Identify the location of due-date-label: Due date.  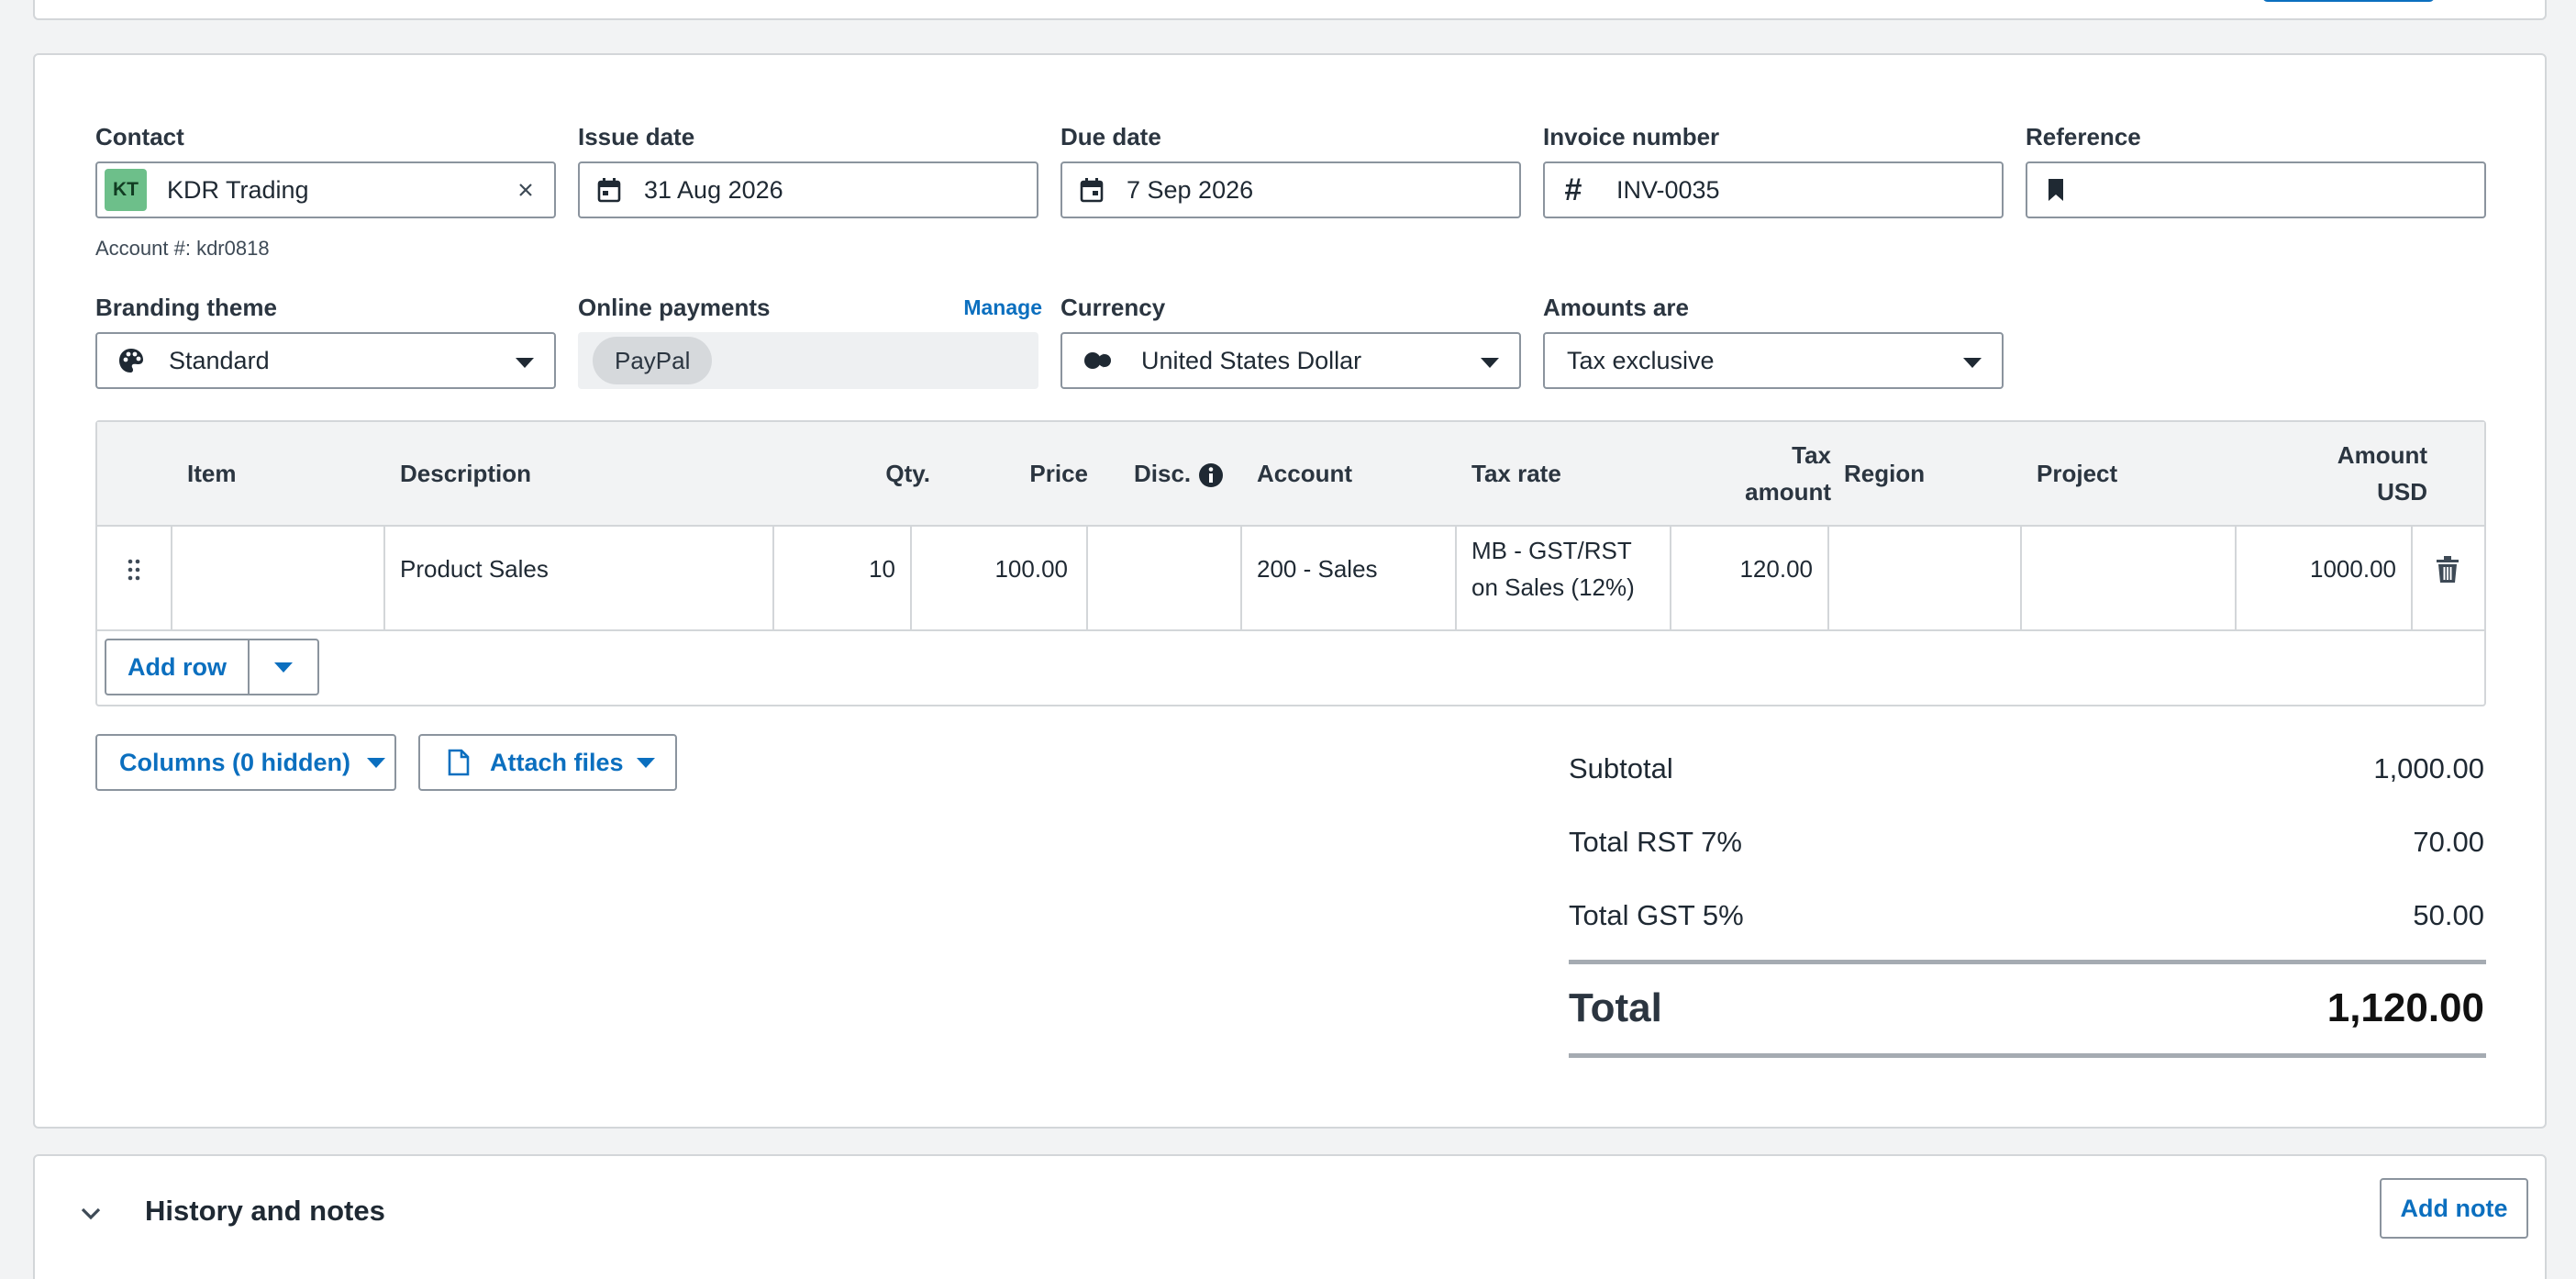
(1110, 136).